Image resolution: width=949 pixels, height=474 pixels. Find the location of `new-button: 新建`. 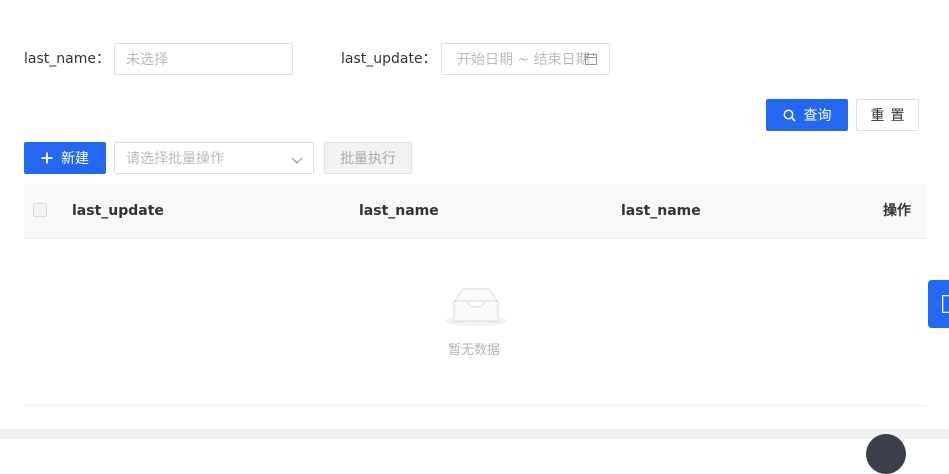

new-button: 新建 is located at coordinates (65, 158).